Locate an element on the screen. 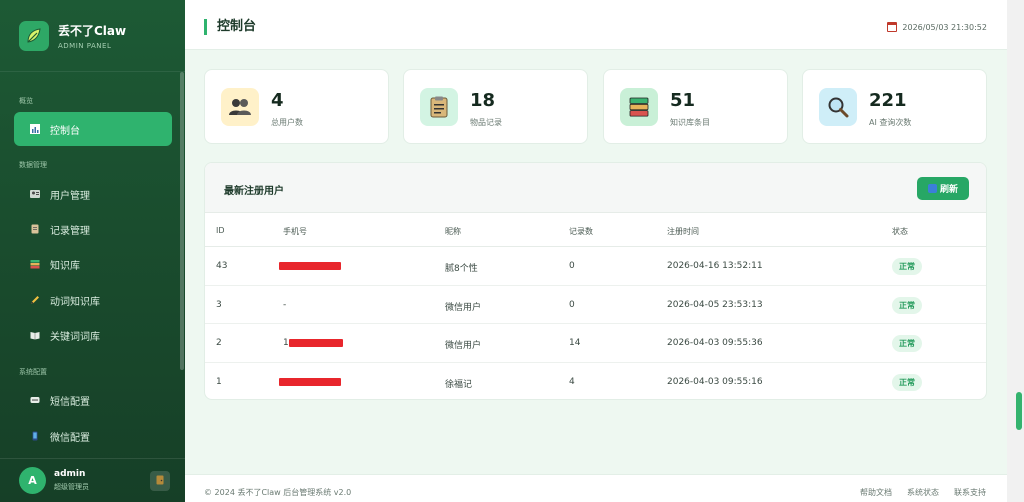 The height and width of the screenshot is (502, 1024). stat-label: 总用户数 is located at coordinates (287, 122).